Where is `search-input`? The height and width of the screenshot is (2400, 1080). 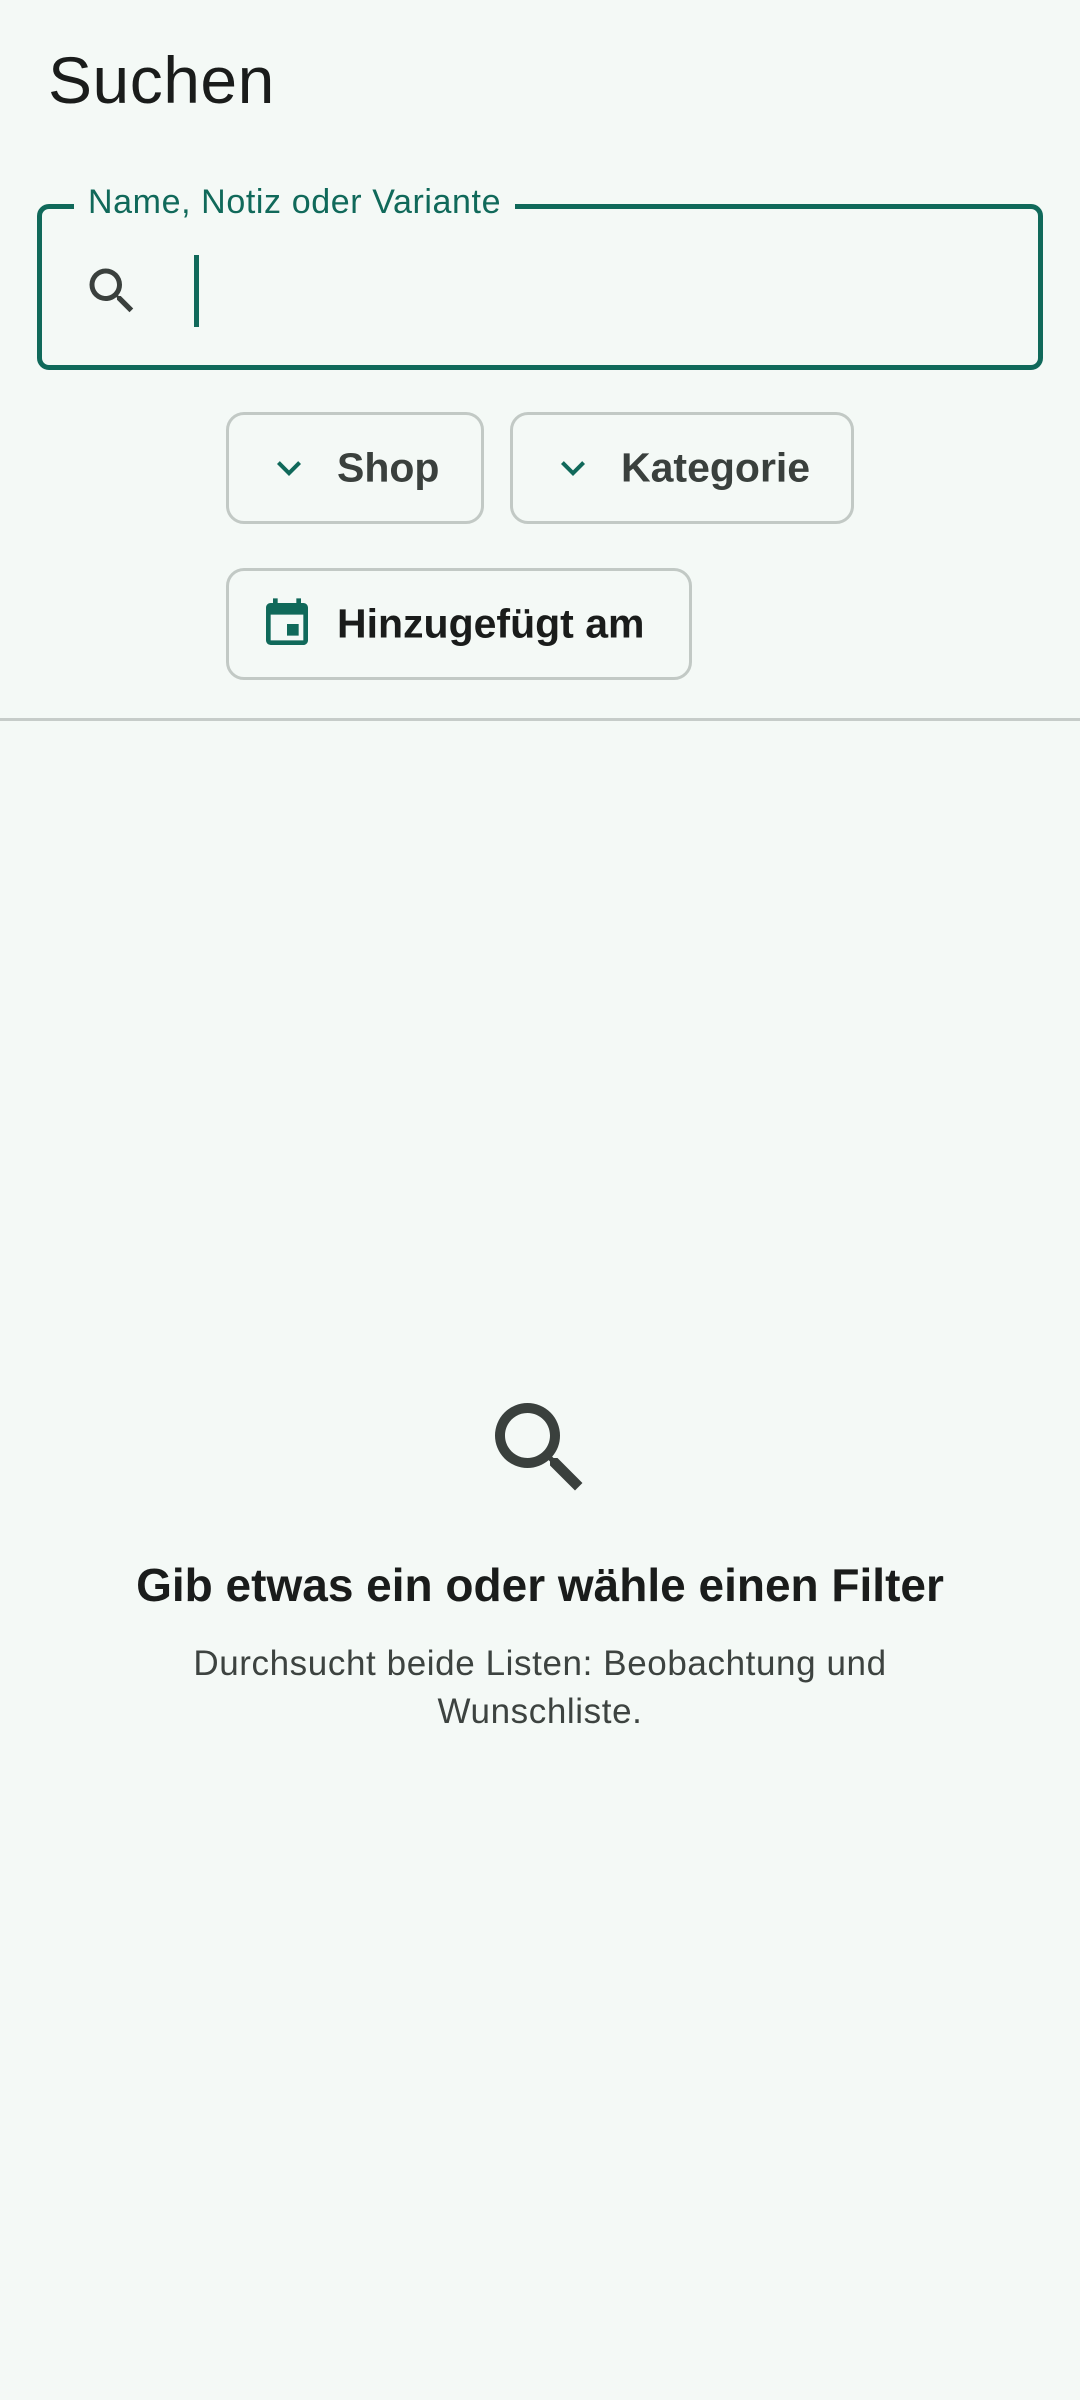 search-input is located at coordinates (592, 290).